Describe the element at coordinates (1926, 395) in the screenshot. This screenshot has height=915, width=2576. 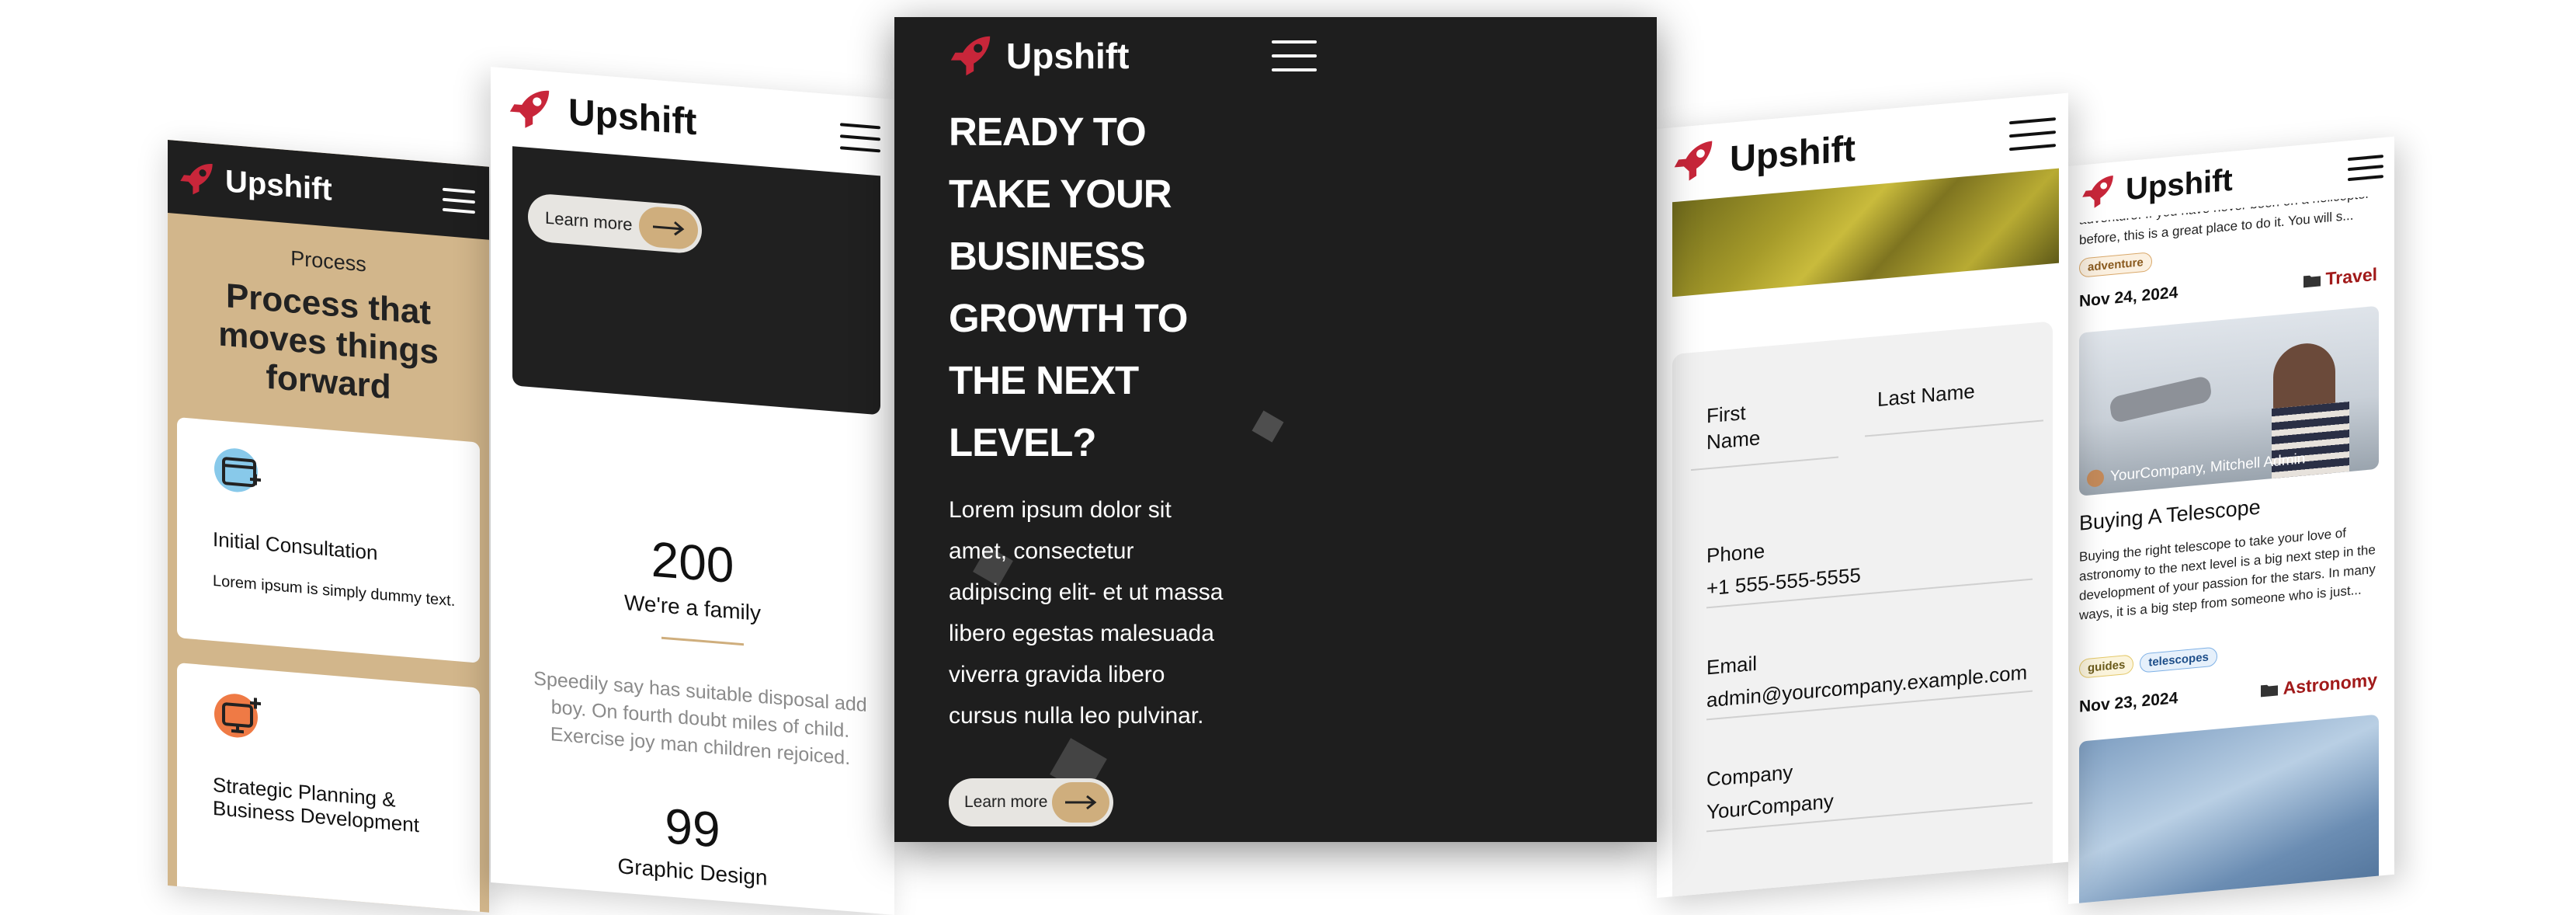
I see `last-name-label: Last Name` at that location.